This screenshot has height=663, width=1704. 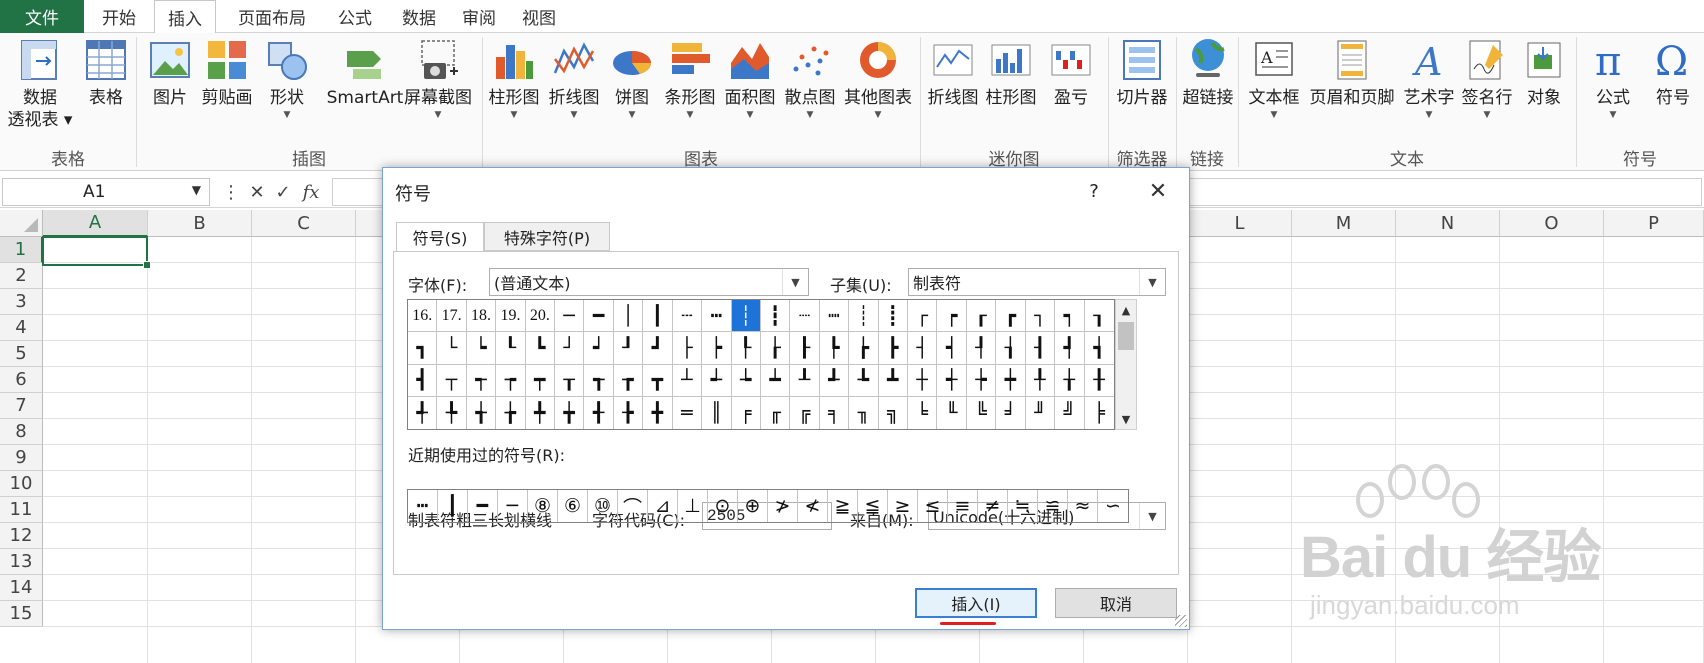 What do you see at coordinates (775, 316) in the screenshot?
I see `symbol-cell: ┇` at bounding box center [775, 316].